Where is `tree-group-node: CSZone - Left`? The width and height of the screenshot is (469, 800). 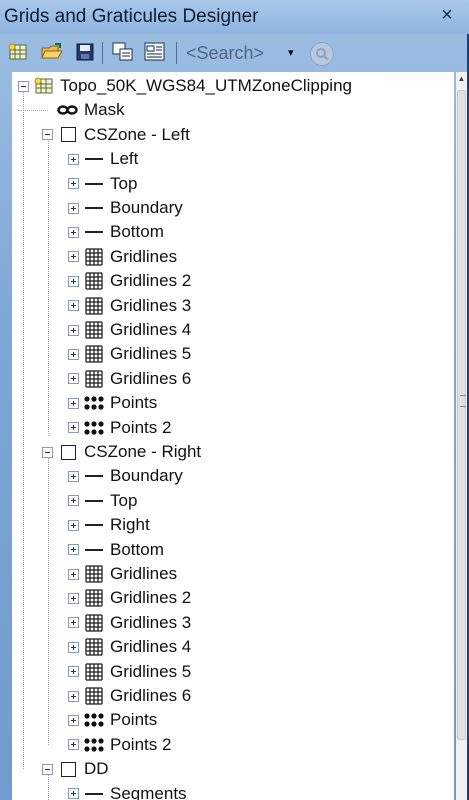
tree-group-node: CSZone - Left is located at coordinates (116, 135).